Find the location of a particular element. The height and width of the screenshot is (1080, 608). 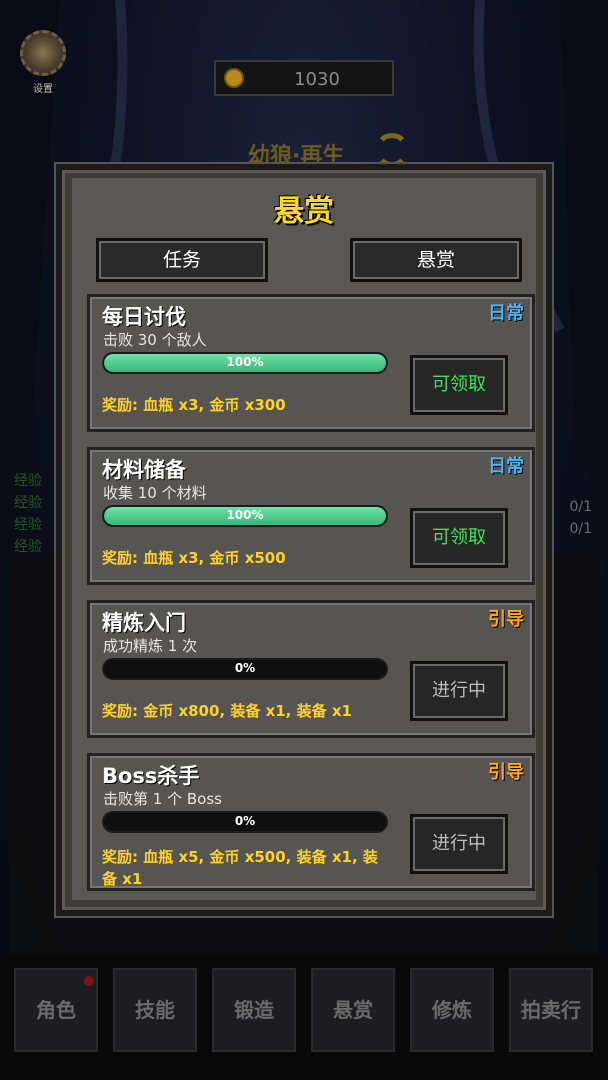

nav-label: 角色 is located at coordinates (56, 1010).